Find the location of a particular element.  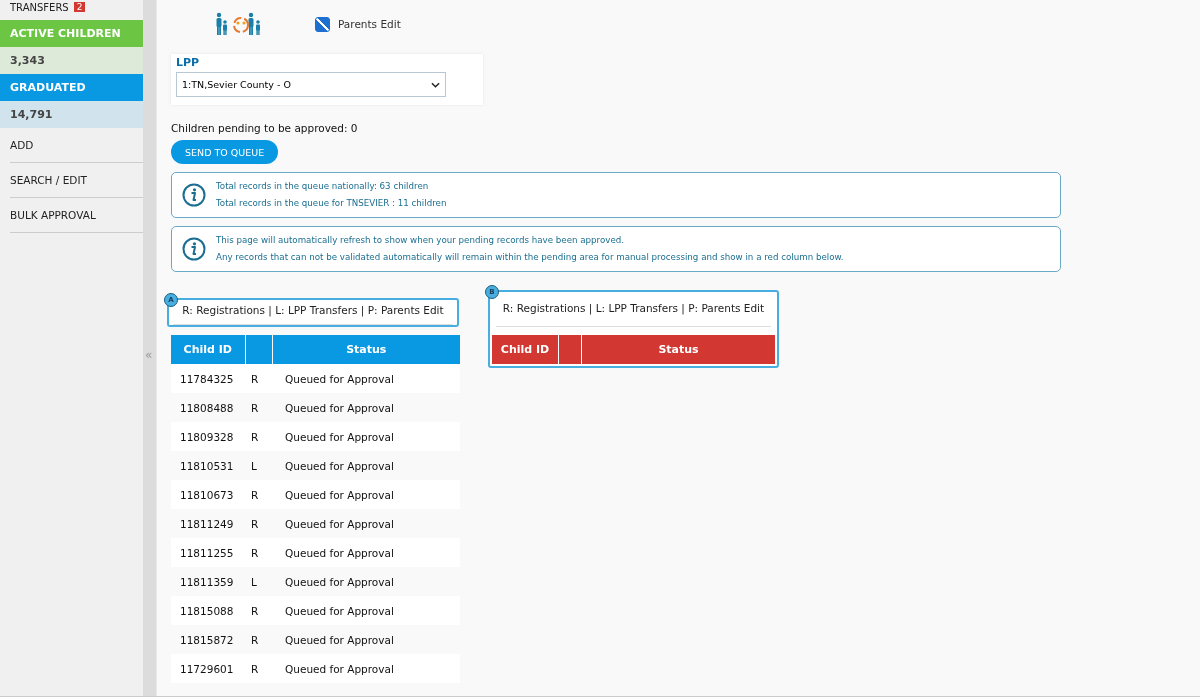

table-cell: 11815872 is located at coordinates (208, 639).